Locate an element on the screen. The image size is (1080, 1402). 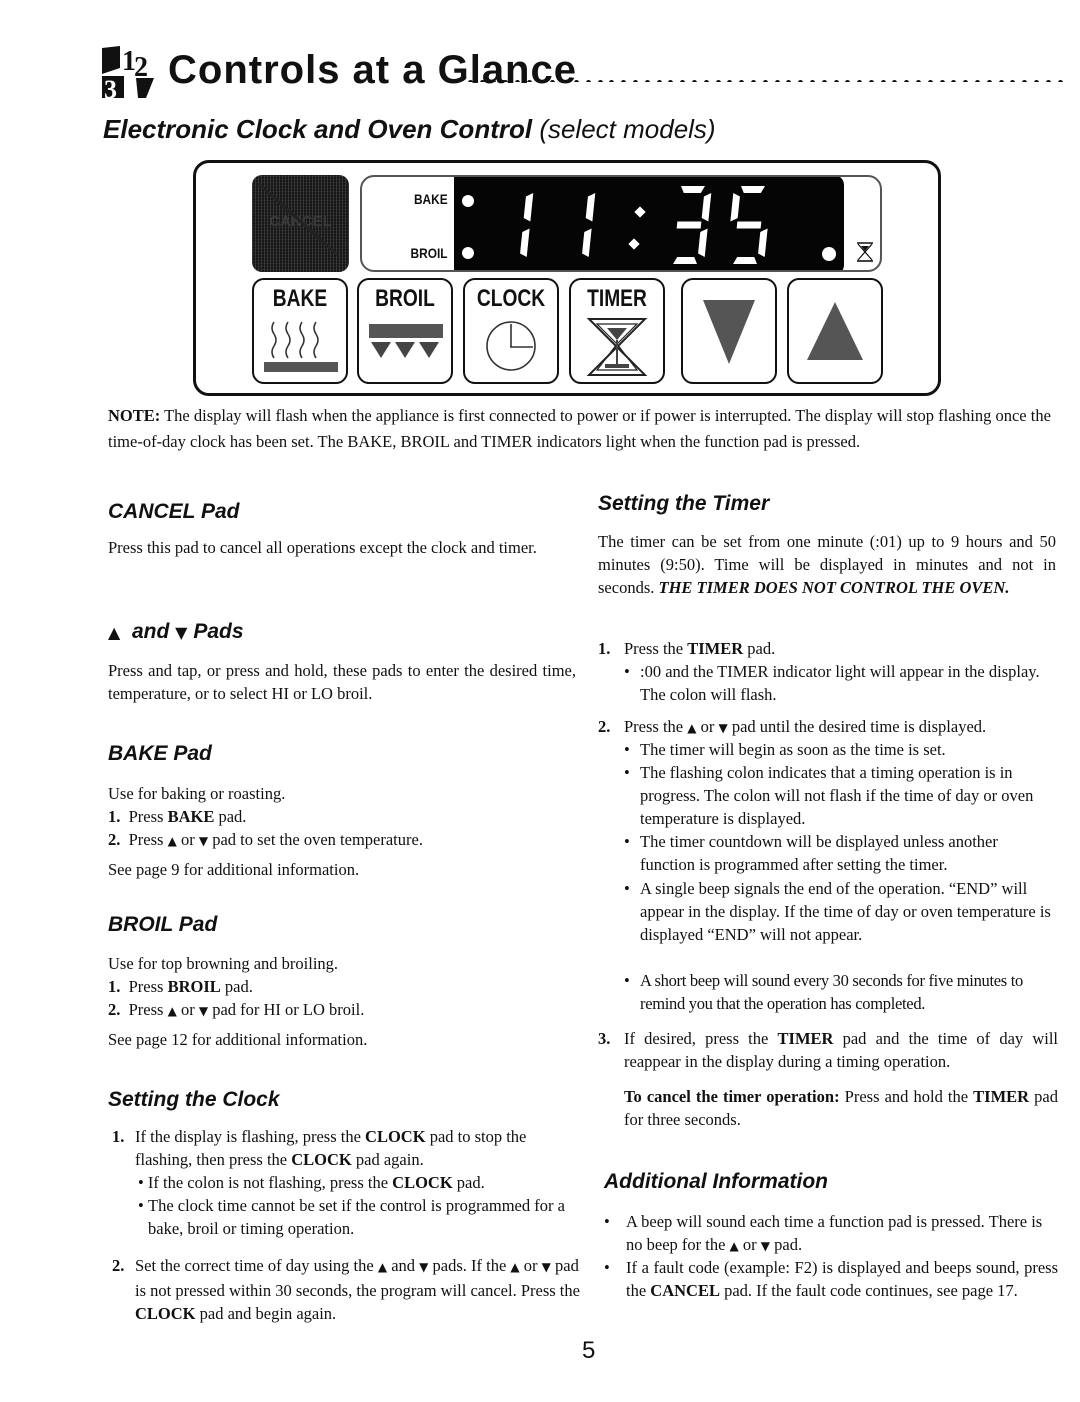
numbers-logo-icon: 1 2 3 is located at coordinates (128, 72).